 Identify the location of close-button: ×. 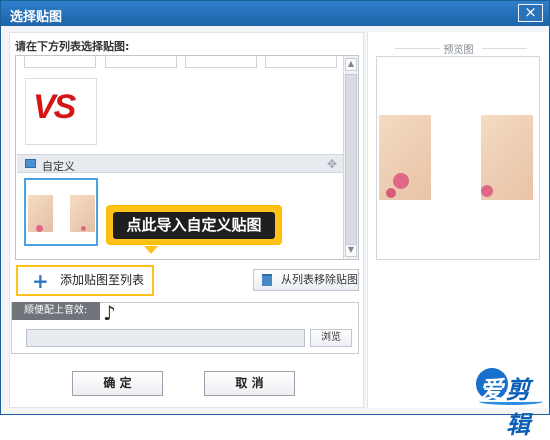
(530, 13).